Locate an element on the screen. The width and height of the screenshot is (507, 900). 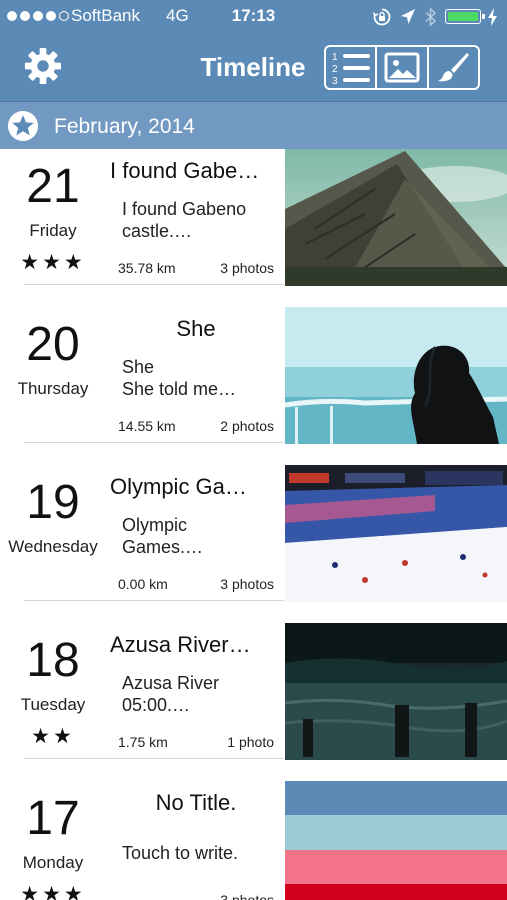
entry-distance: 1.75 km is located at coordinates (143, 742).